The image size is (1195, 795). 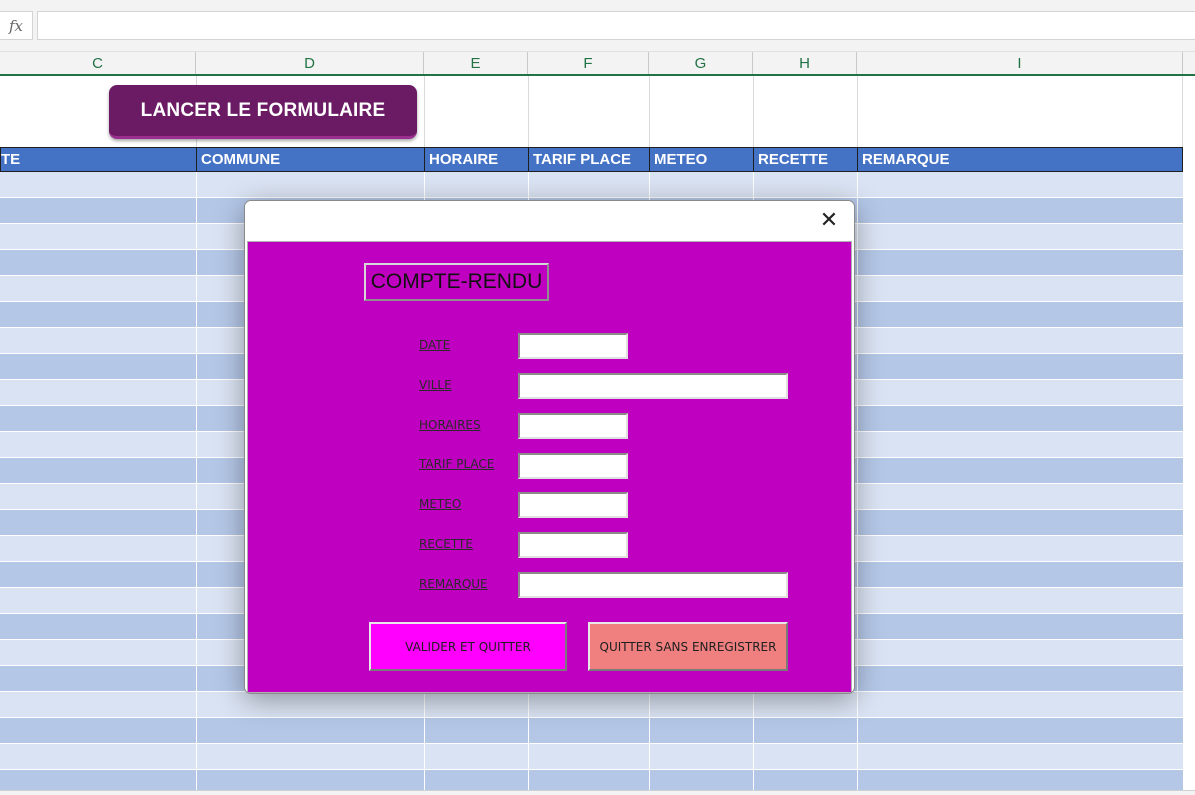 I want to click on separator, so click(x=597, y=47).